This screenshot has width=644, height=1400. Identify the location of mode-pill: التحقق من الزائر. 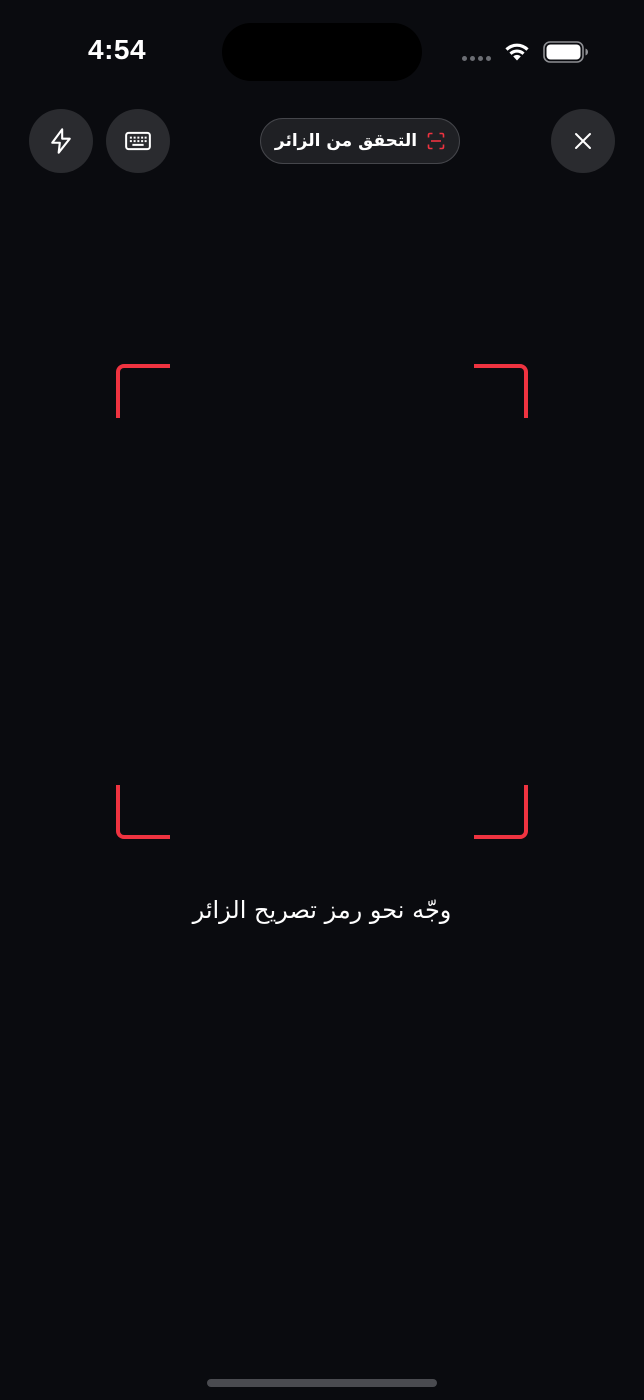
(360, 141).